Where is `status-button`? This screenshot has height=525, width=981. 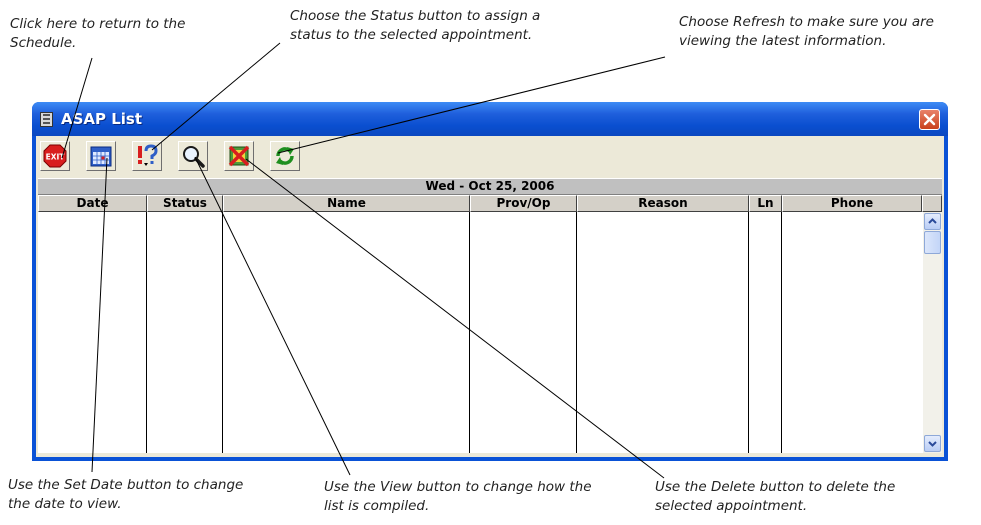 status-button is located at coordinates (147, 156).